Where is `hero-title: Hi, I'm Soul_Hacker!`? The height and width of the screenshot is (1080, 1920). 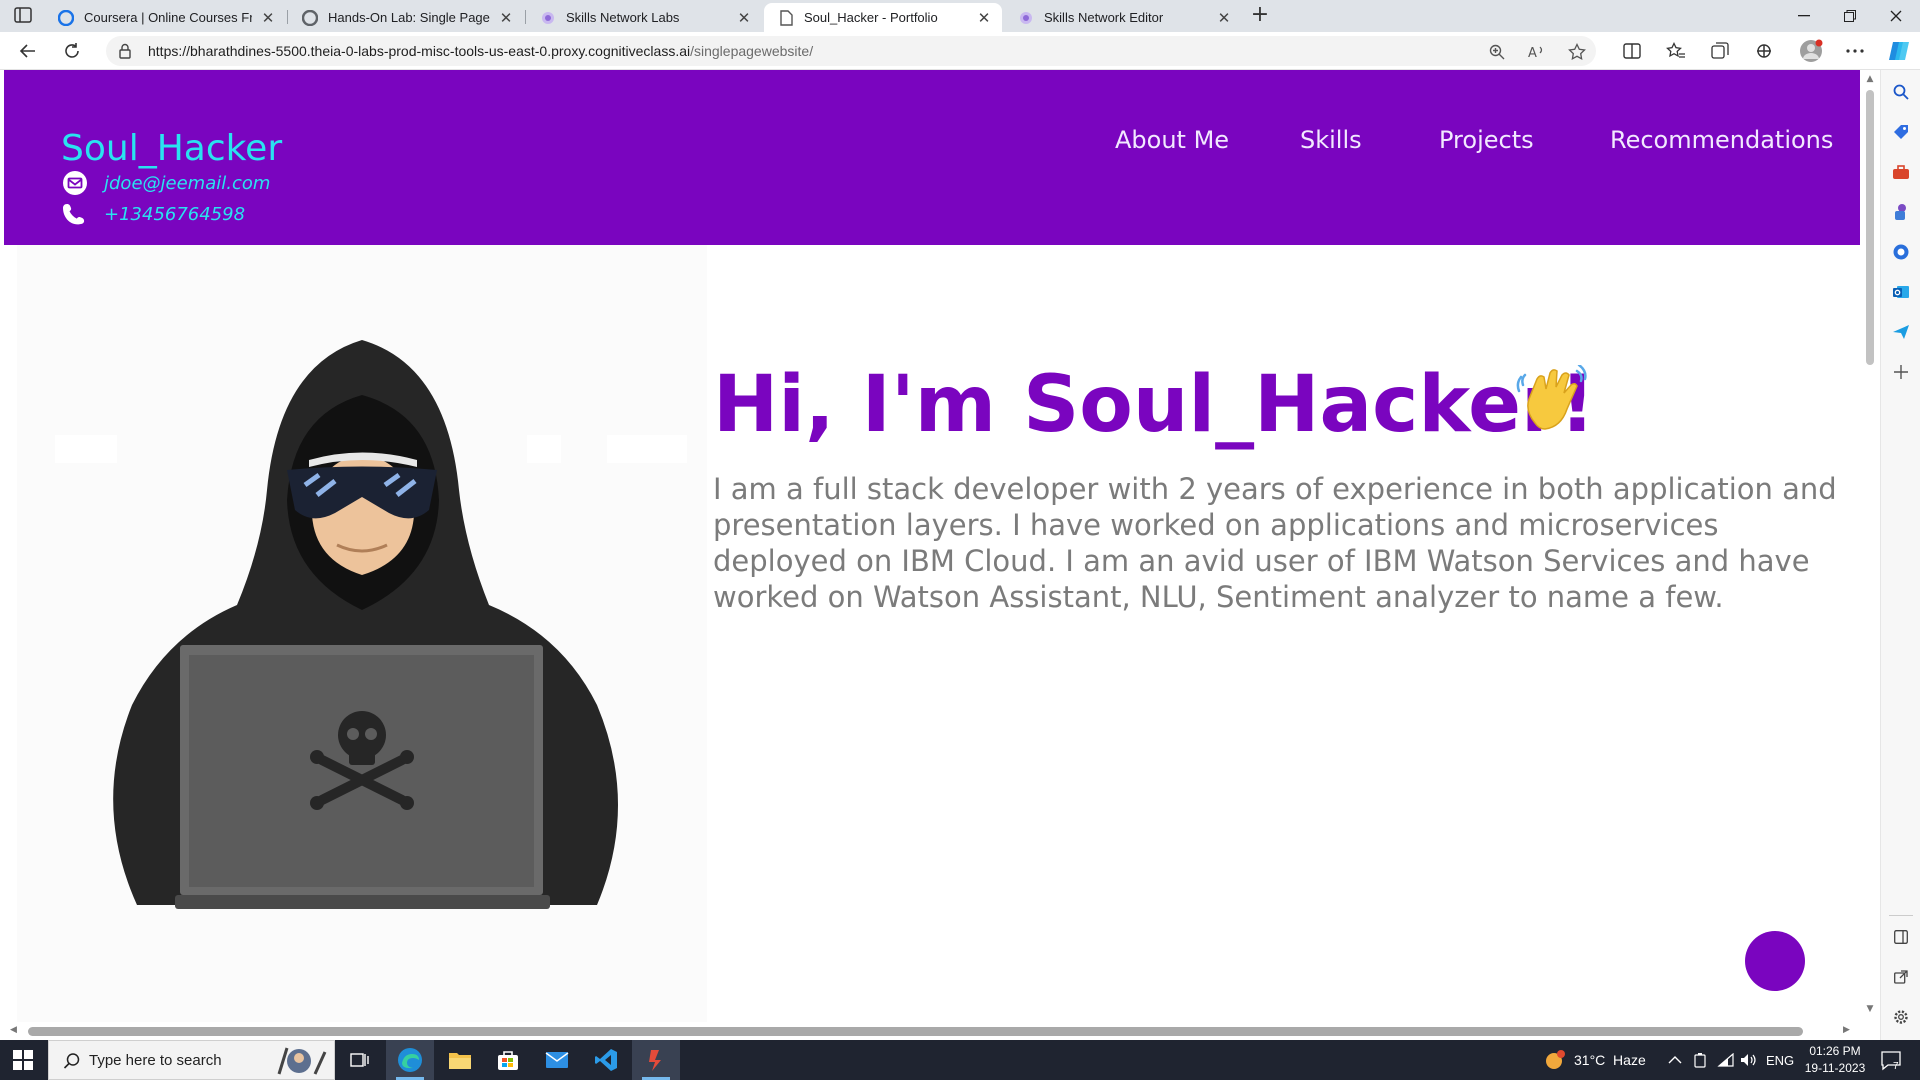
hero-title: Hi, I'm Soul_Hacker! is located at coordinates (1154, 405).